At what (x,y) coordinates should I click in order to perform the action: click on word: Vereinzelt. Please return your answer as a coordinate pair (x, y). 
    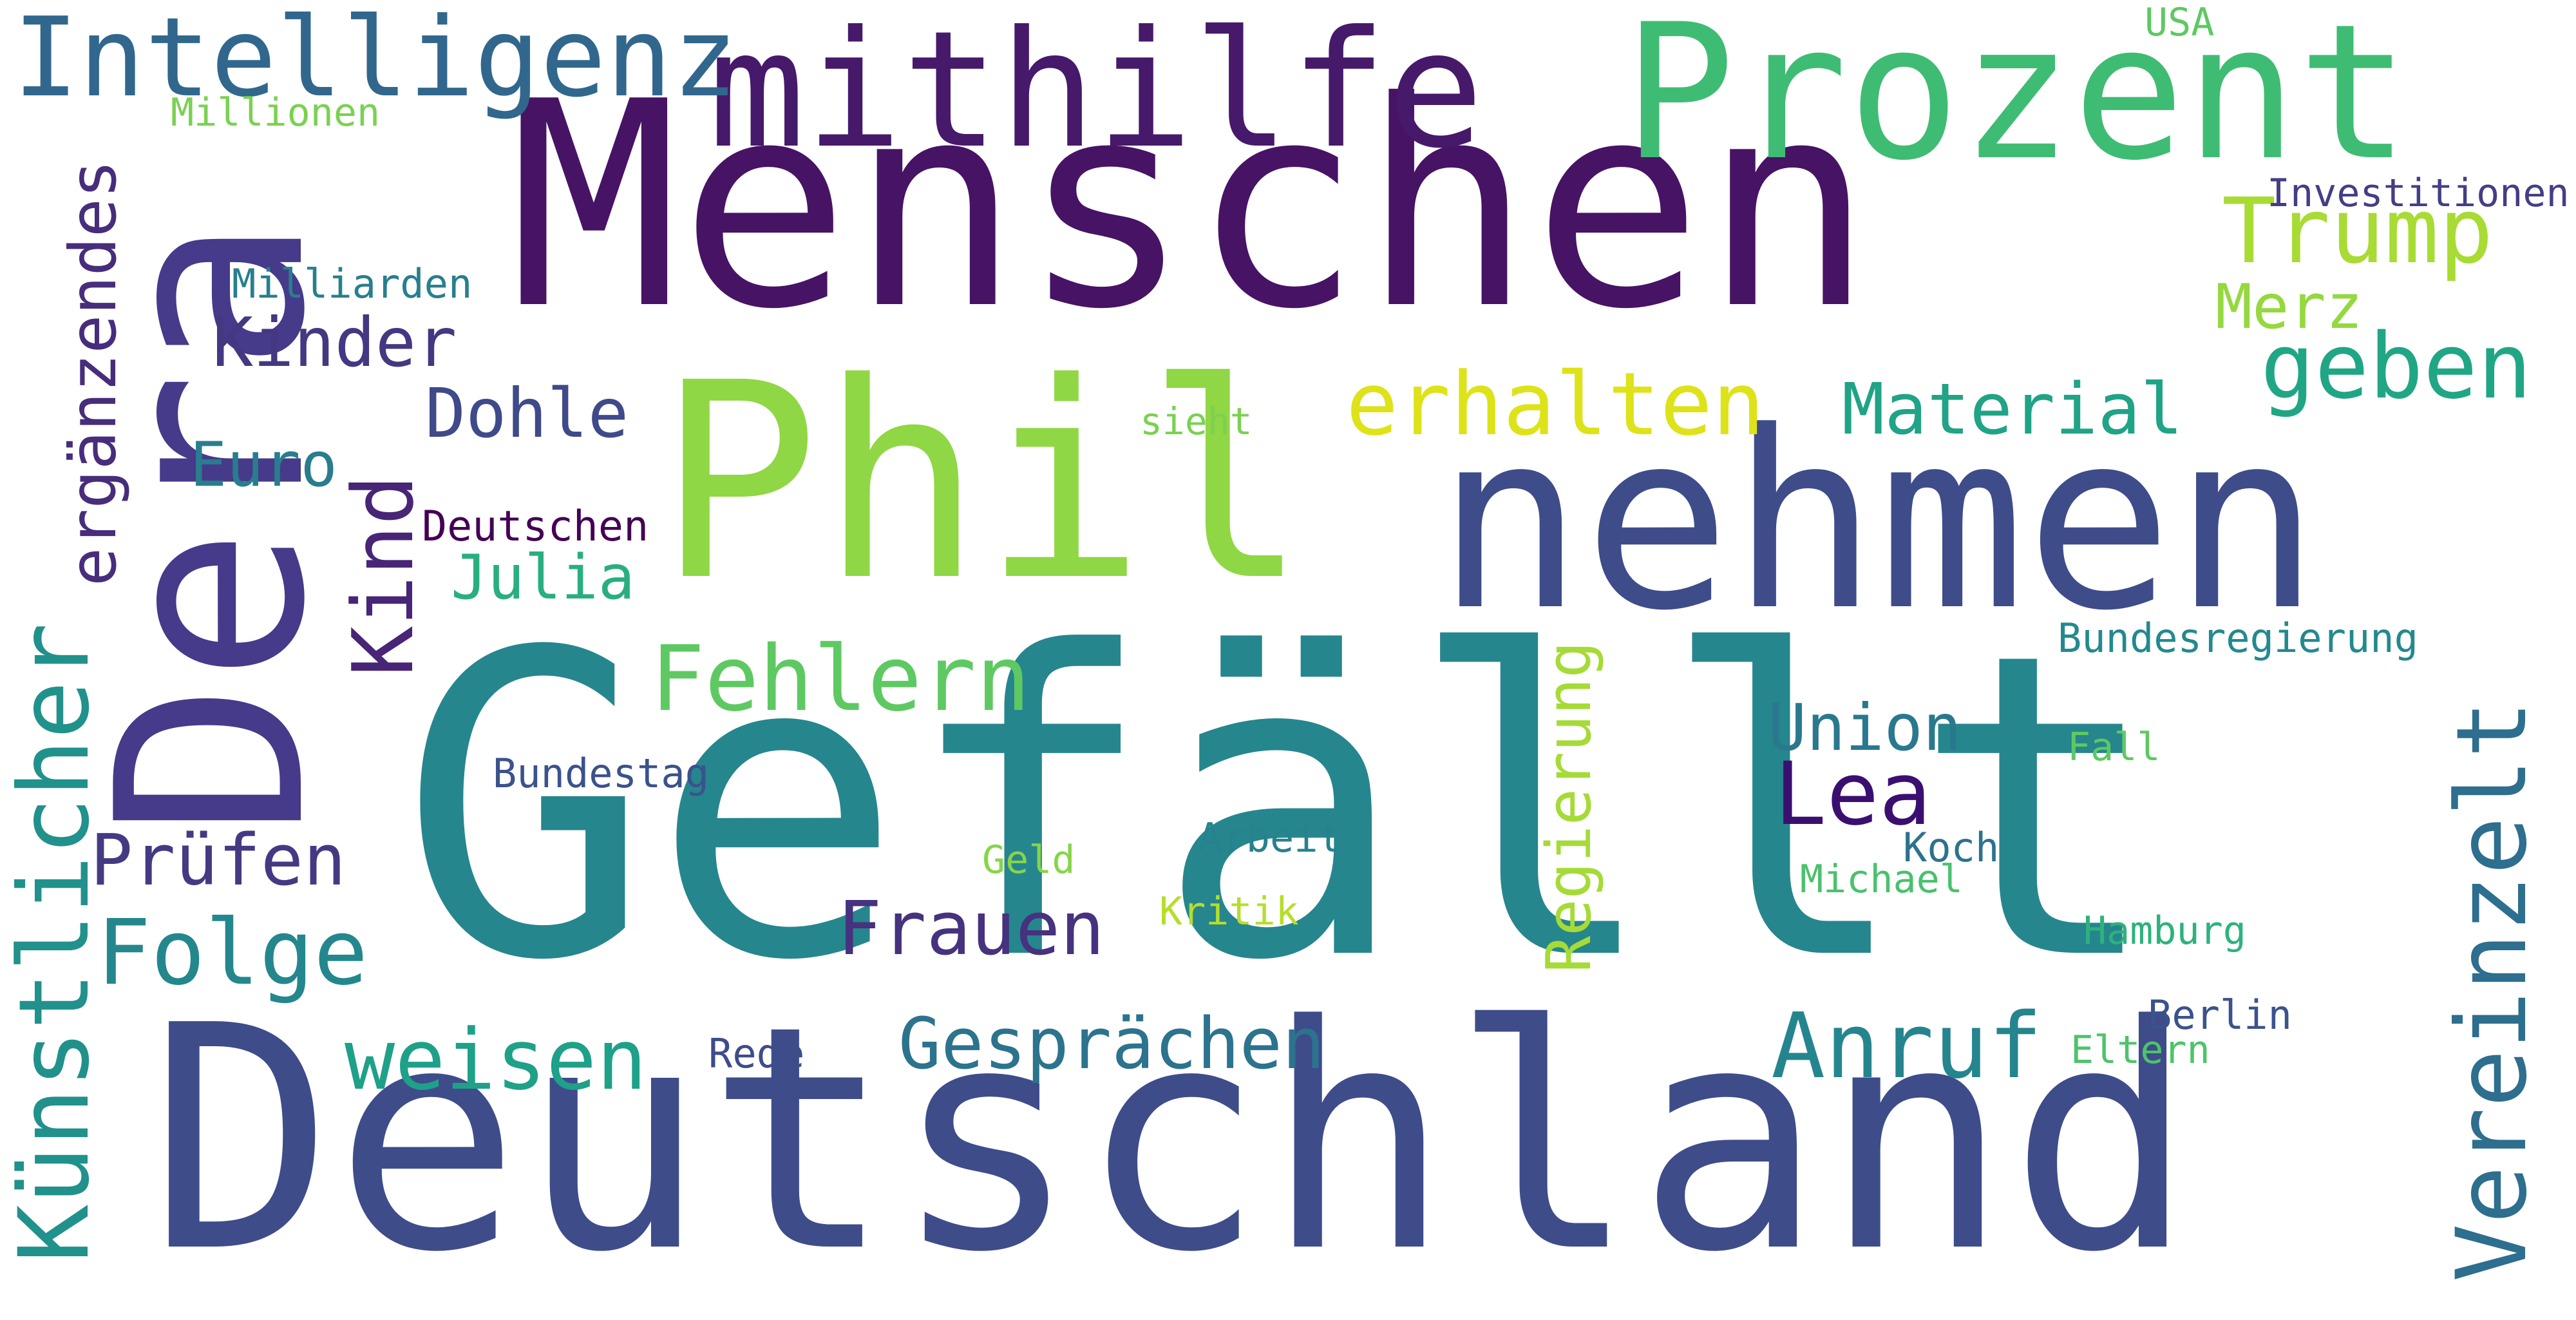
    Looking at the image, I should click on (2492, 991).